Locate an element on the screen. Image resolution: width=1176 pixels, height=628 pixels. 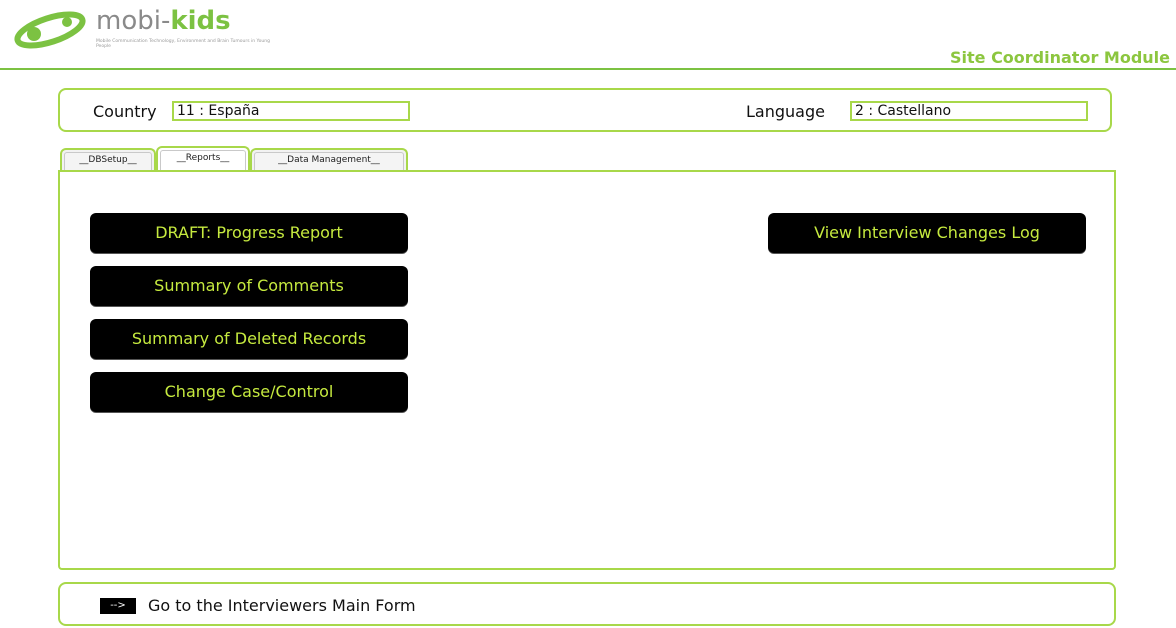
progress-report-button: DRAFT: Progress Report is located at coordinates (249, 233).